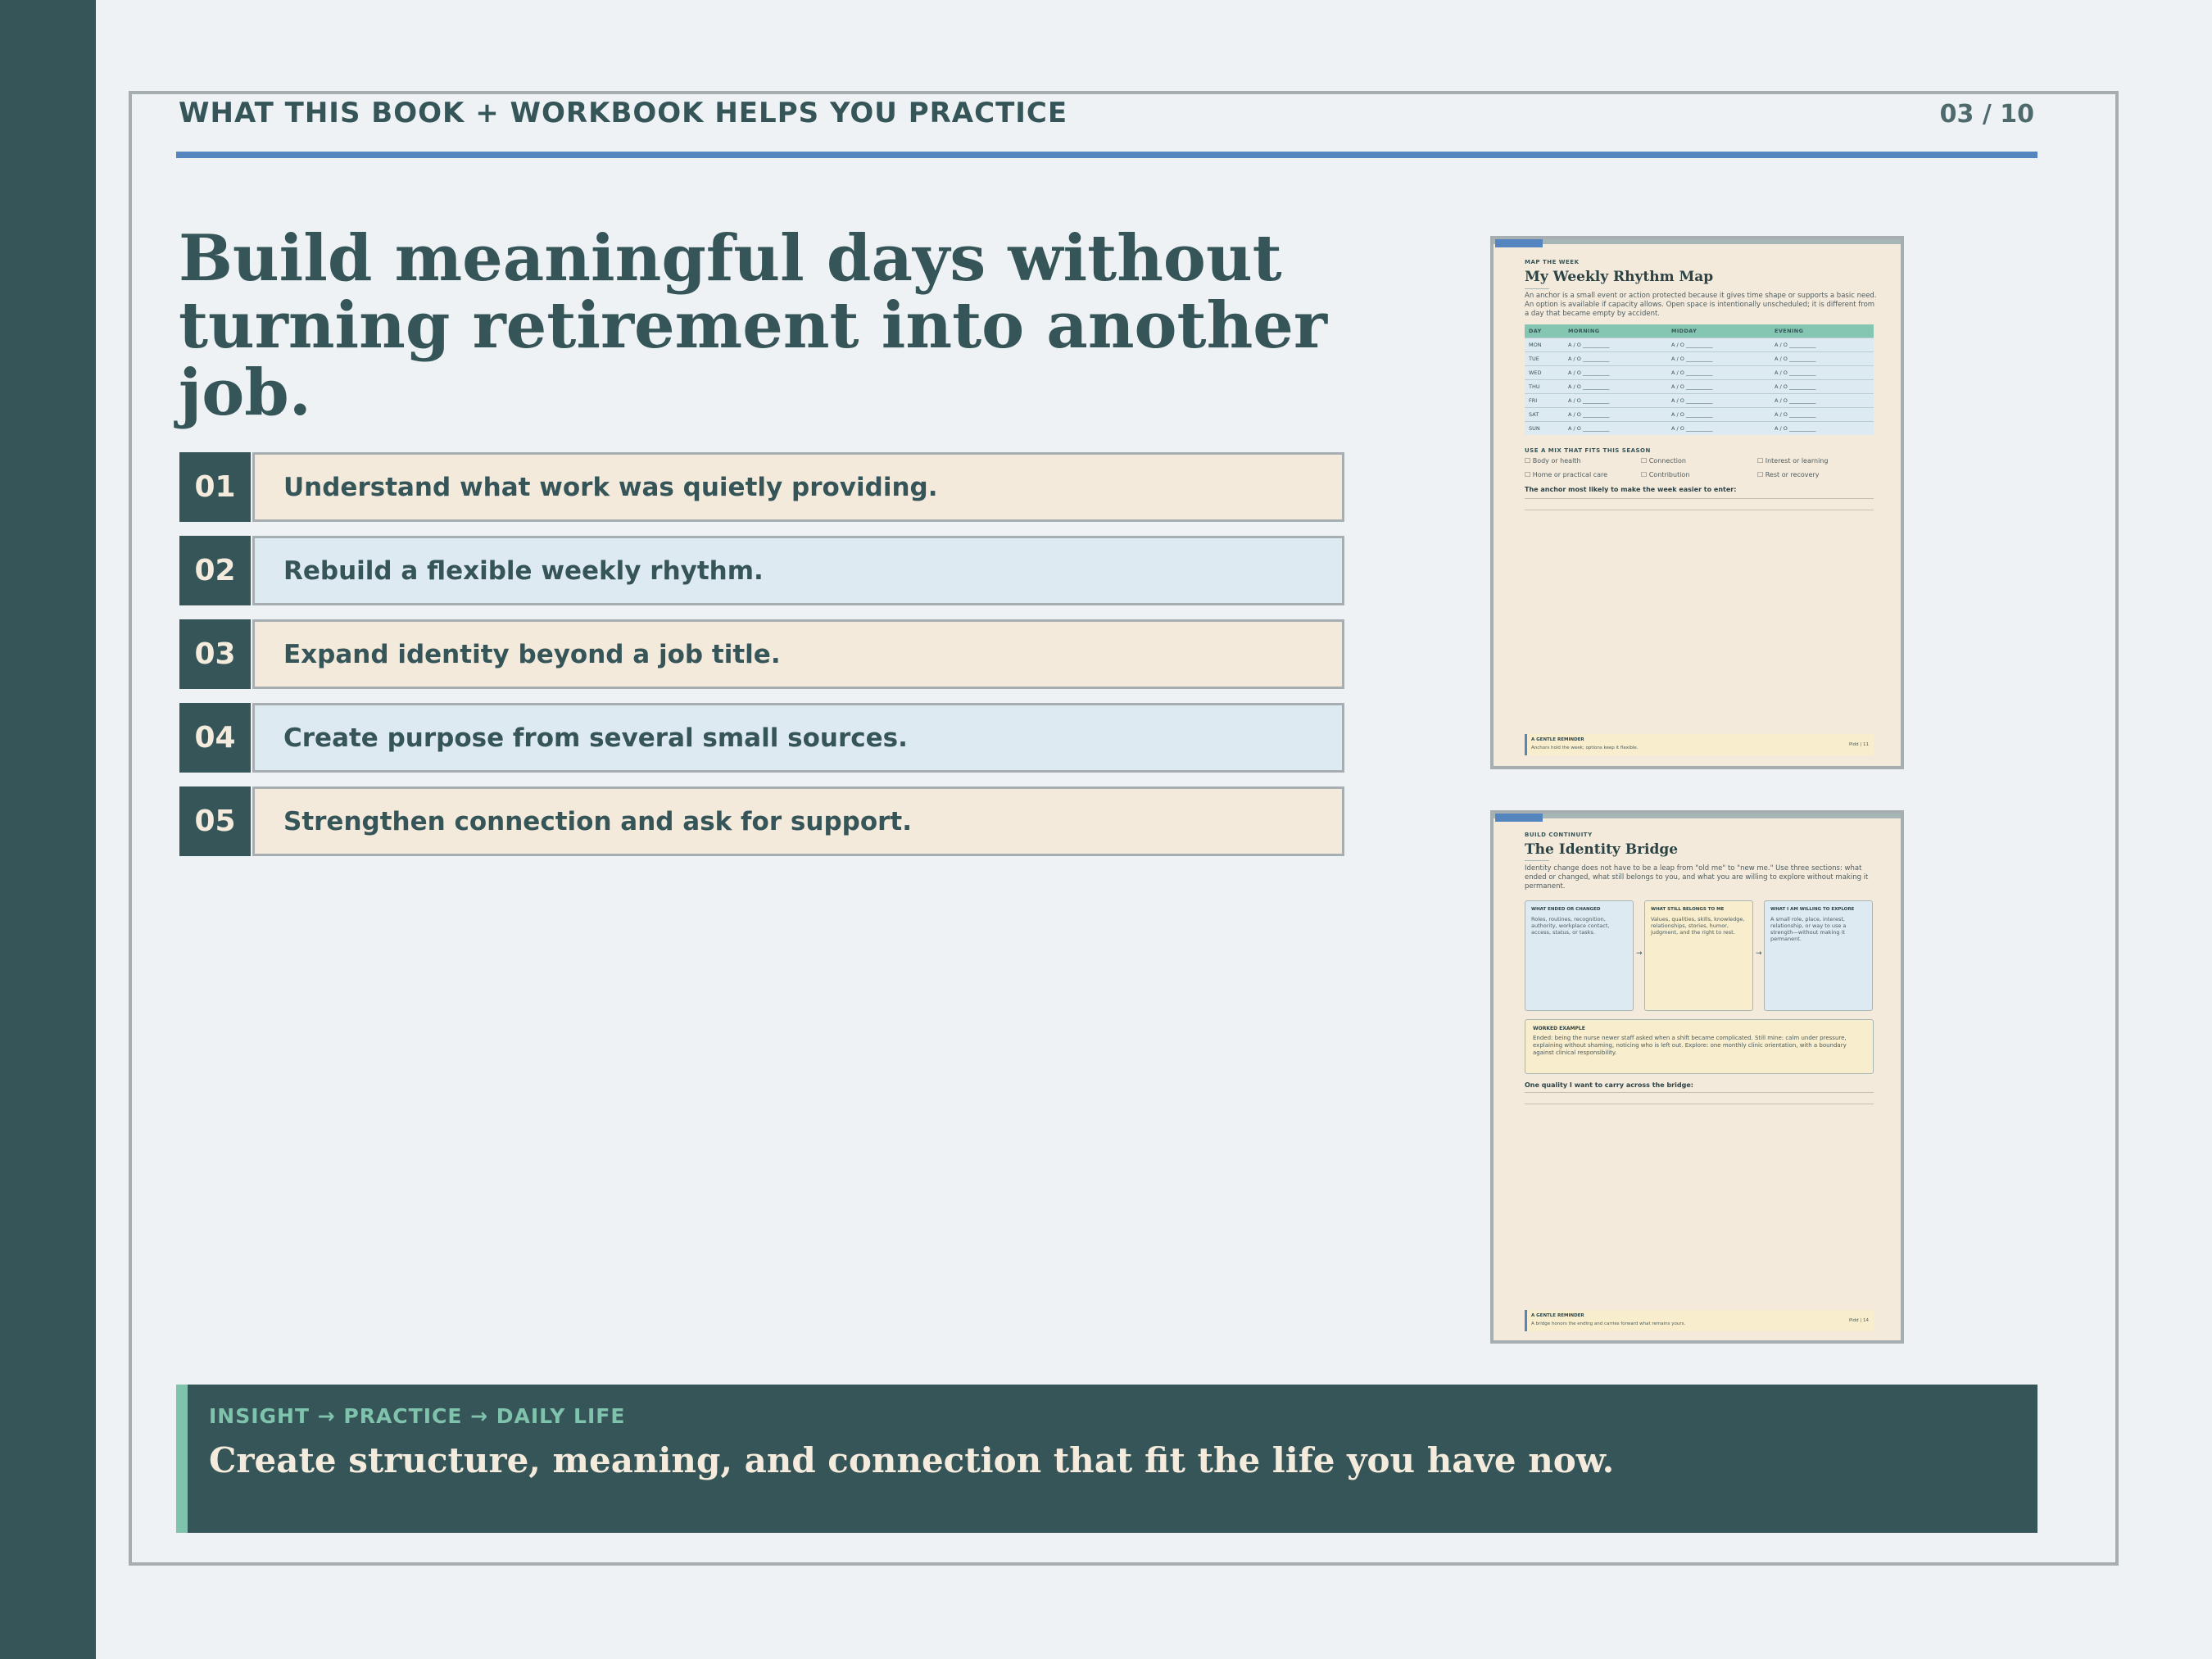  What do you see at coordinates (1106, 155) in the screenshot?
I see `header-rule` at bounding box center [1106, 155].